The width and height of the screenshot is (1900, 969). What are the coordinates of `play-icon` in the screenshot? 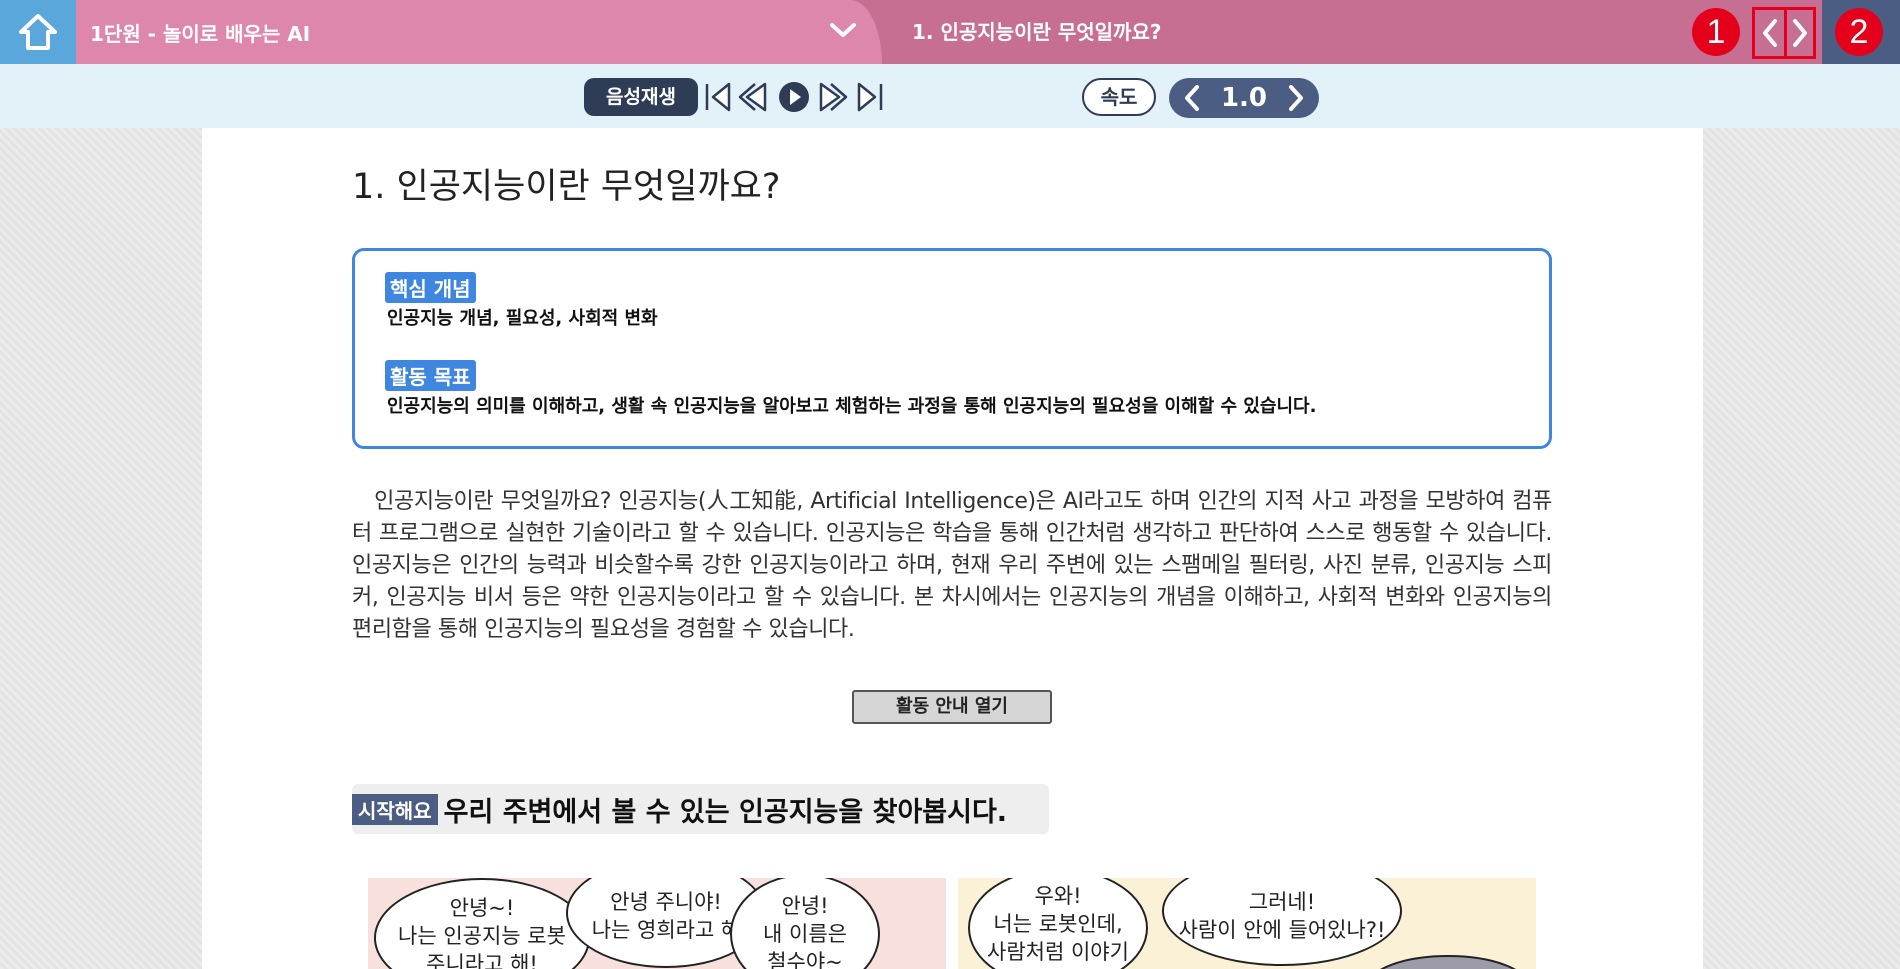 It's located at (794, 97).